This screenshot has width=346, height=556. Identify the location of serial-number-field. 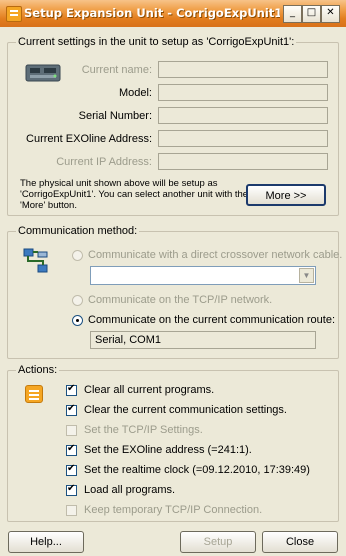
(243, 115).